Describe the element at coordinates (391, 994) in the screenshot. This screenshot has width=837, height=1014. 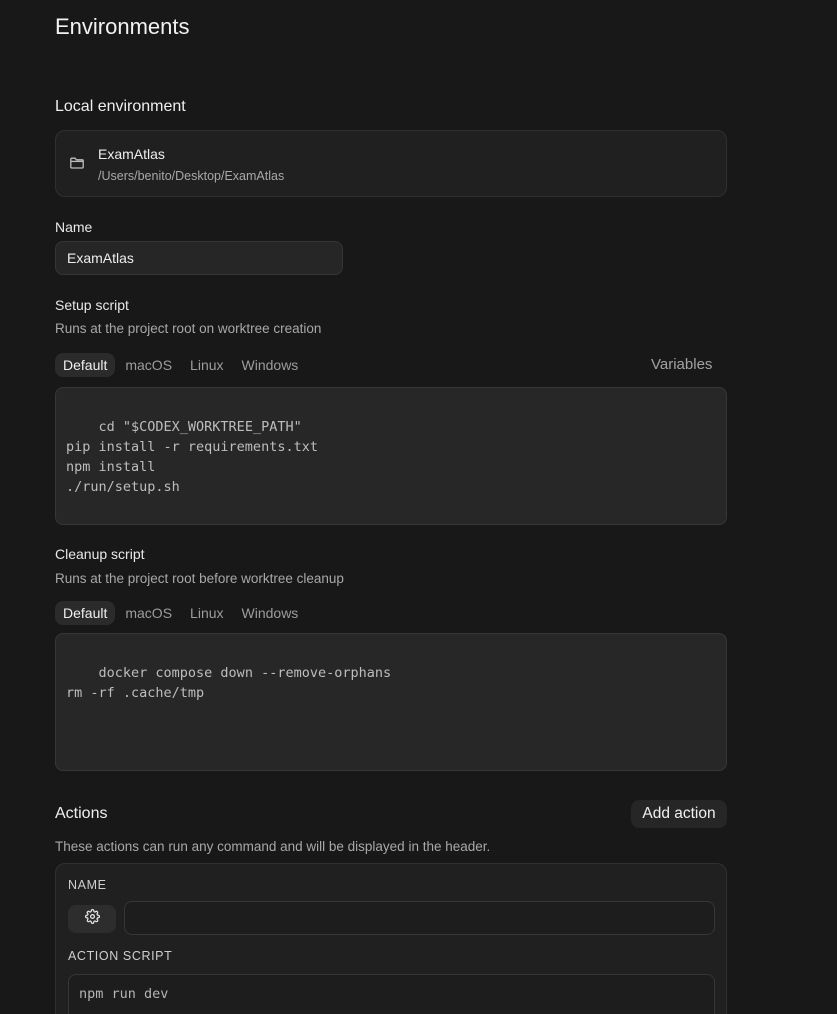
I see `action-script-editor: npm run dev` at that location.